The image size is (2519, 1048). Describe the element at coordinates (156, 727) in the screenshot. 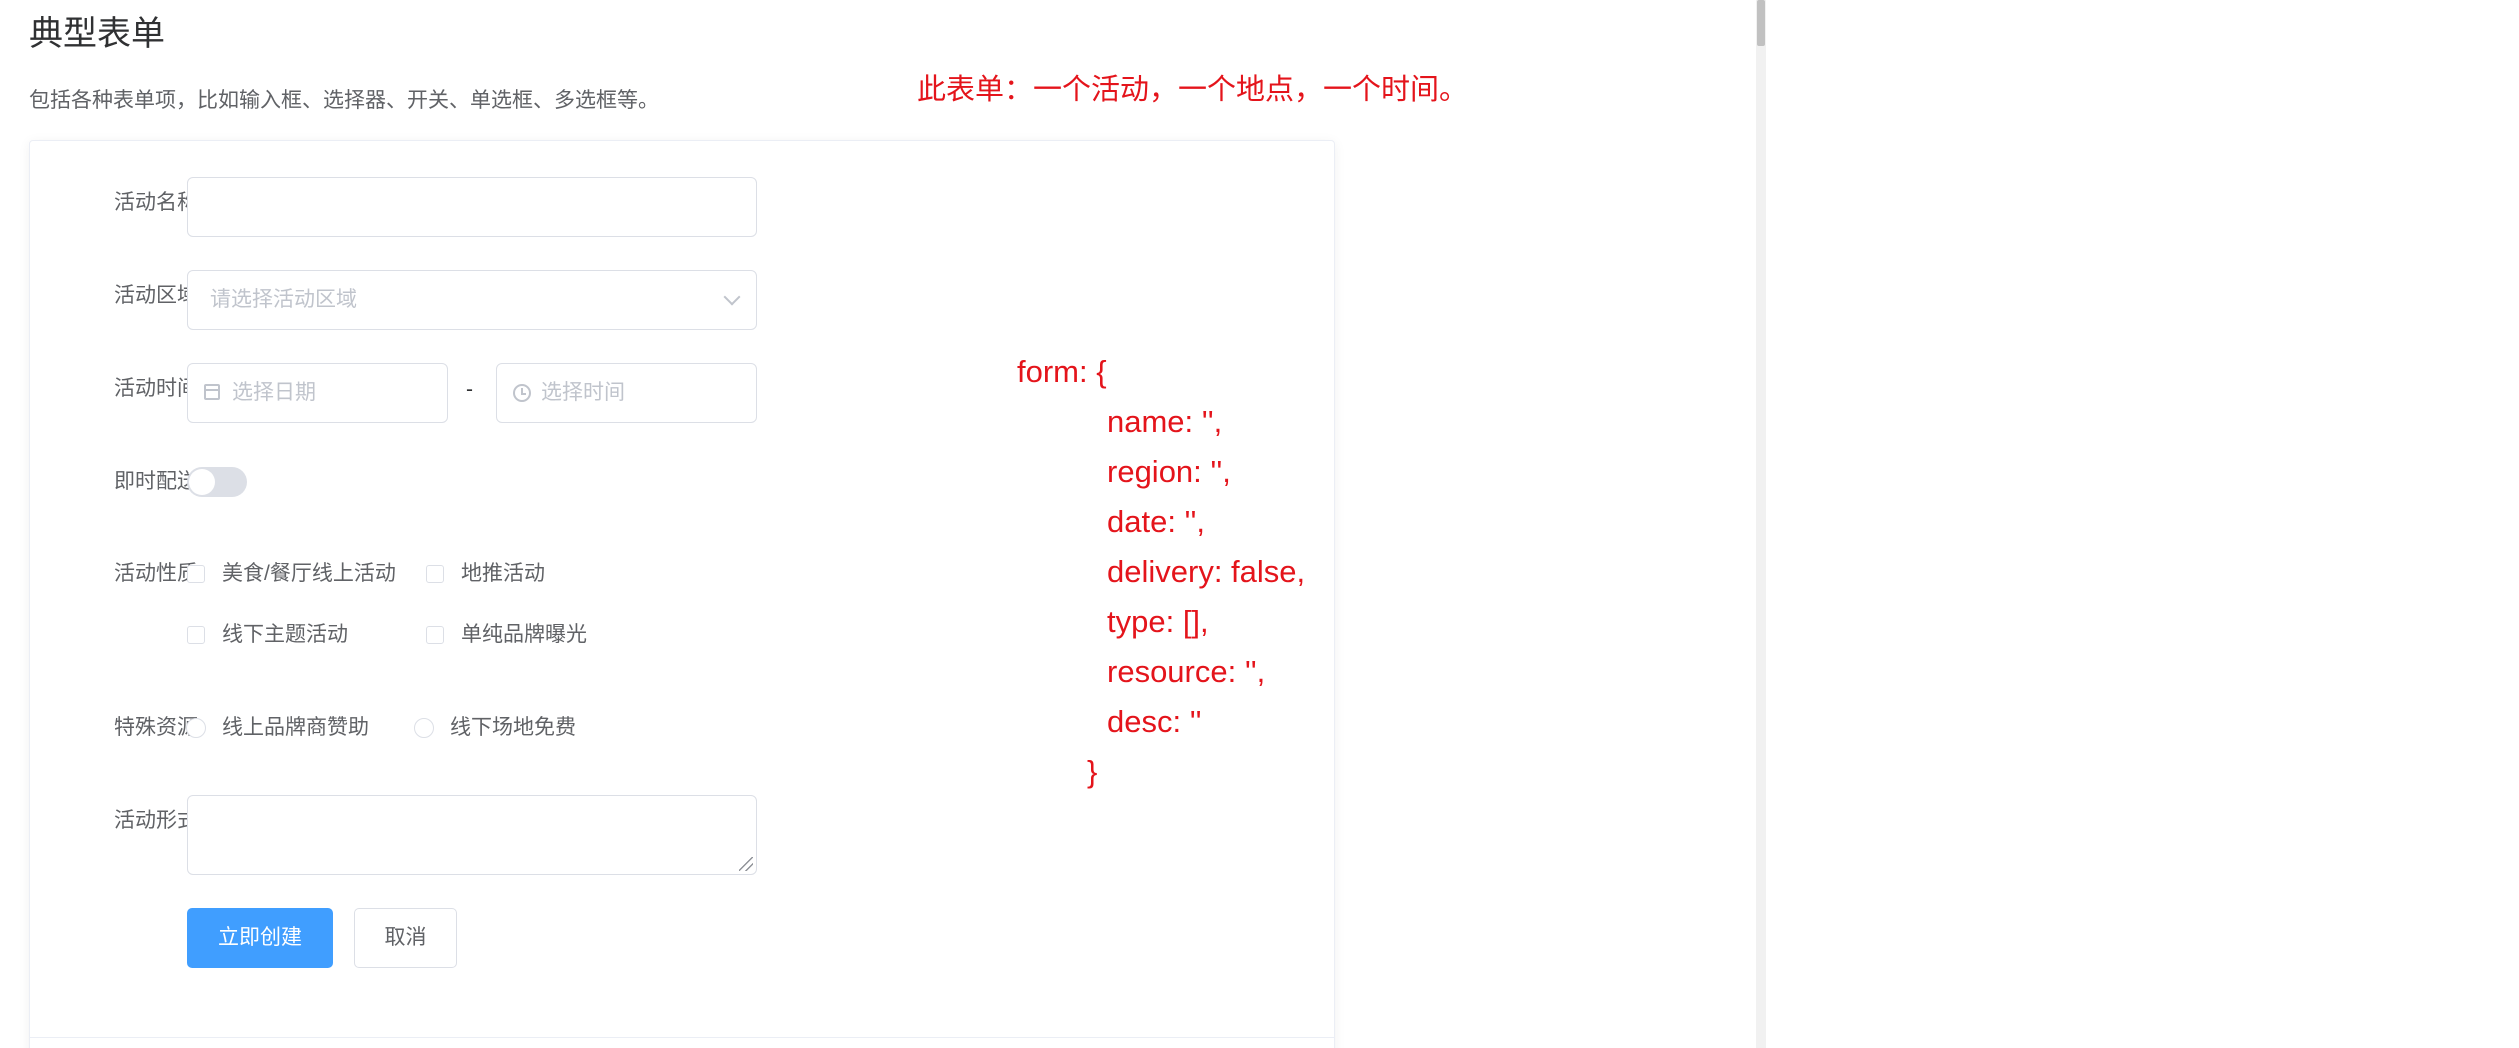

I see `resource-label: 特殊资源` at that location.